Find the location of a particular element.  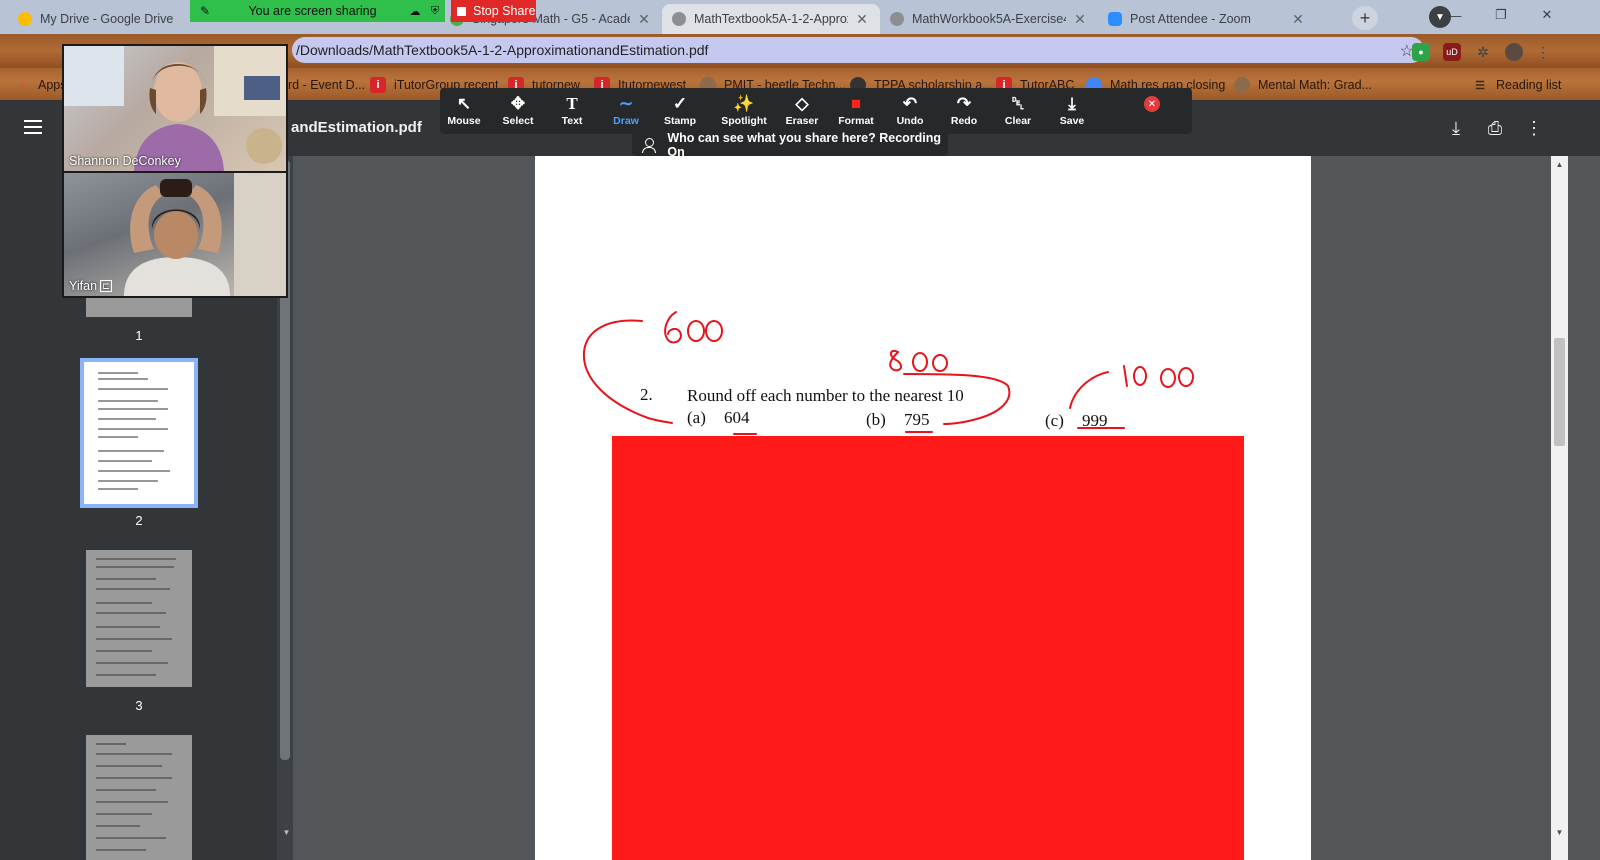

document-scrollbar is located at coordinates (1559, 508).